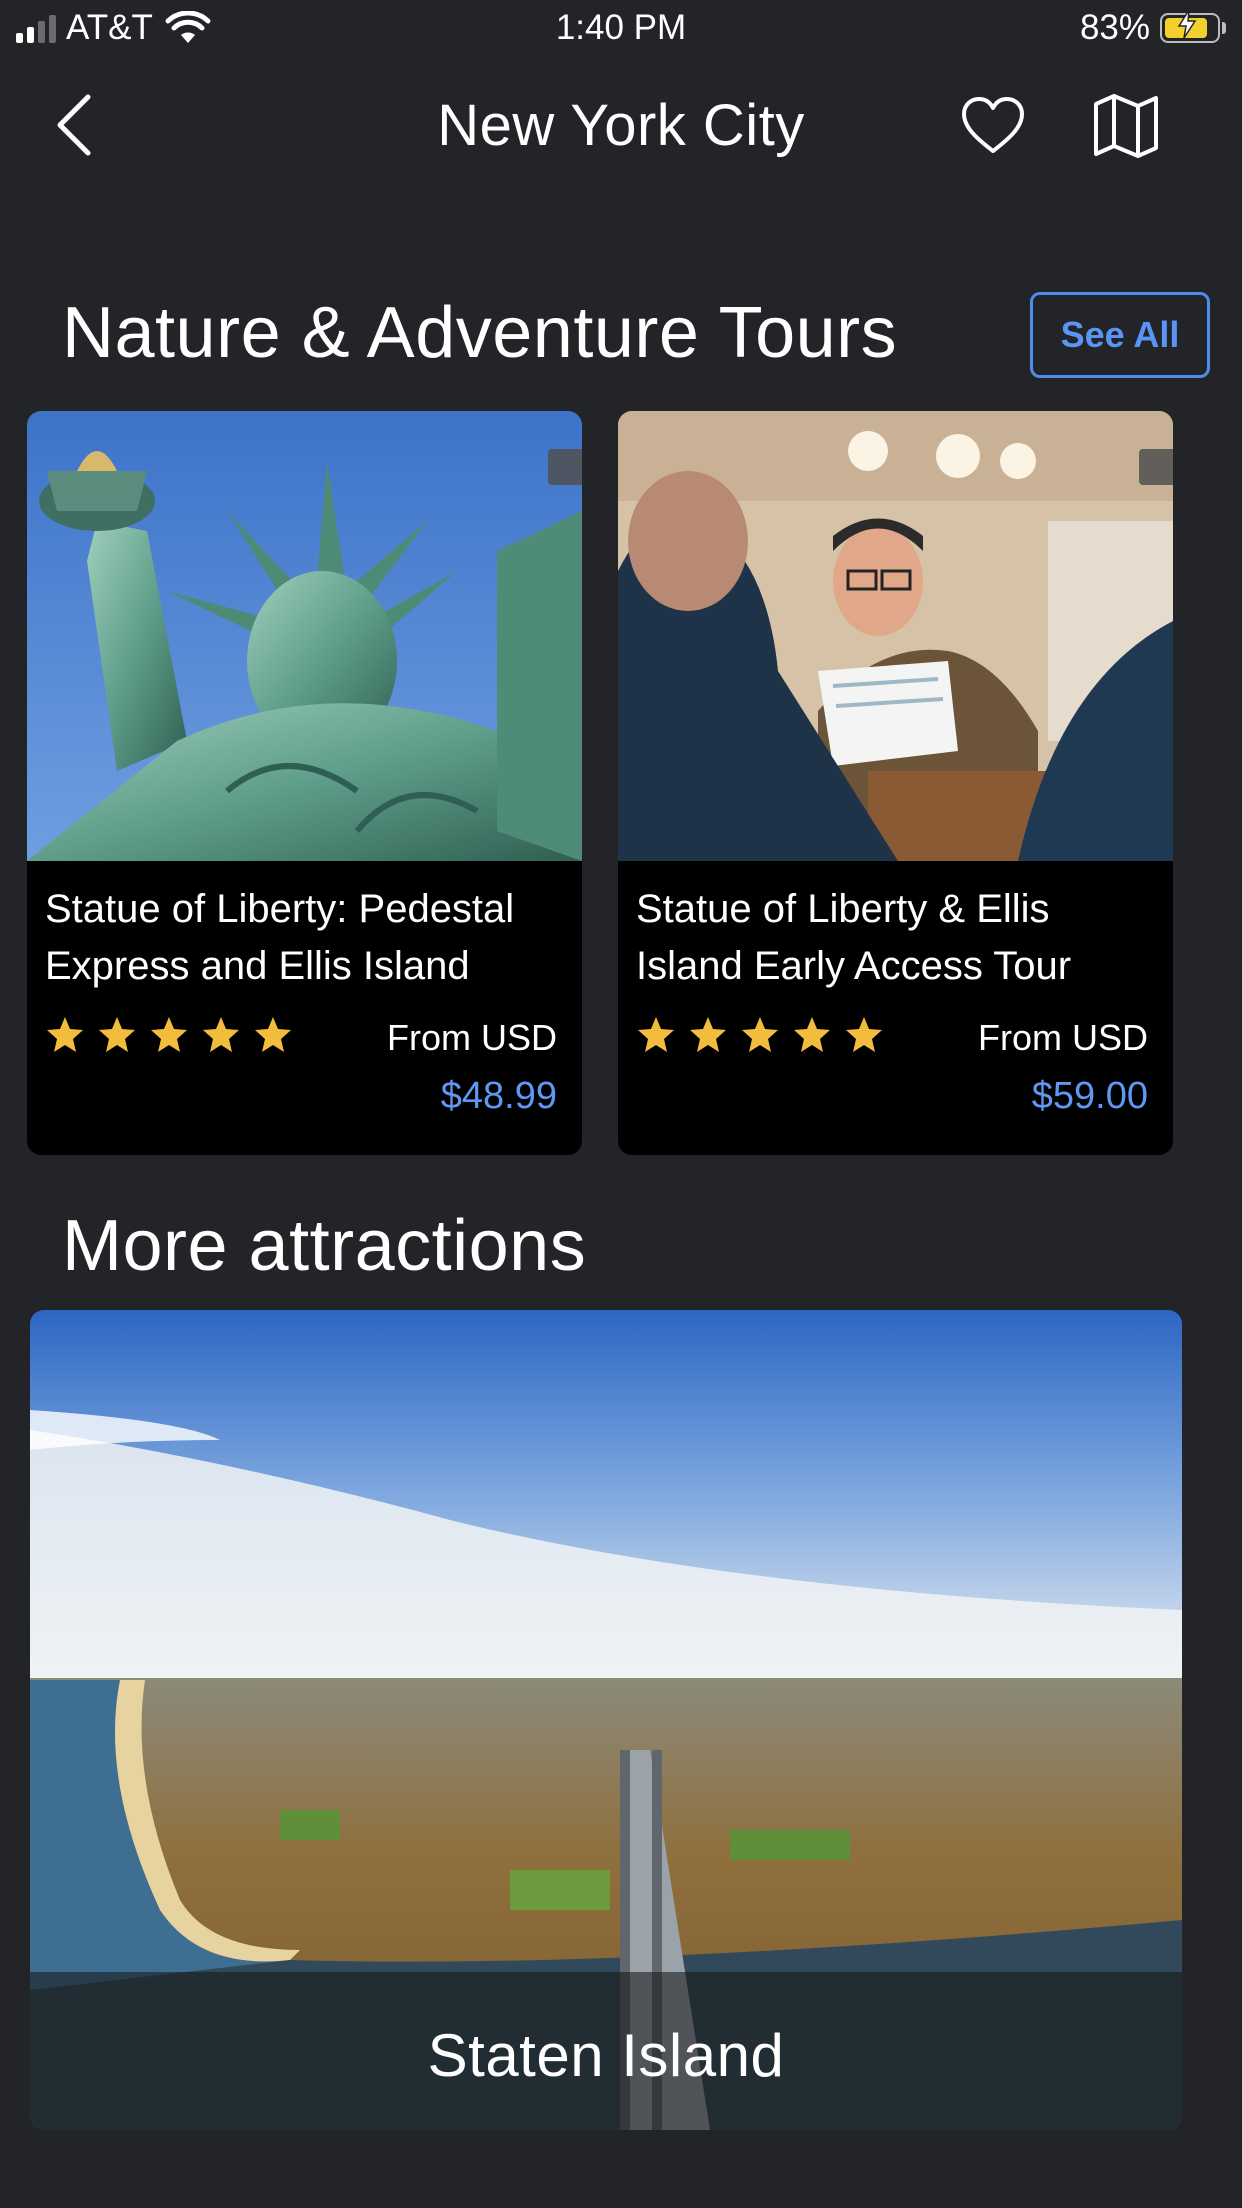 The image size is (1242, 2208). What do you see at coordinates (1114, 27) in the screenshot?
I see `battery-percent: 83%` at bounding box center [1114, 27].